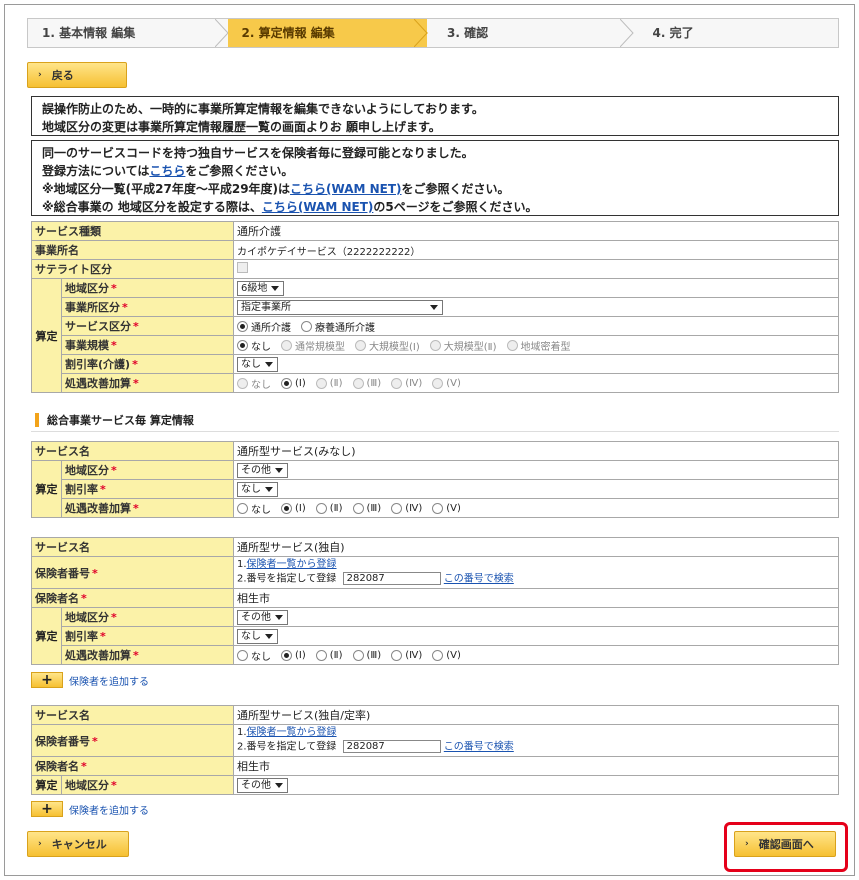  Describe the element at coordinates (287, 747) in the screenshot. I see `opt2-text: 2.番号を指定して登録` at that location.